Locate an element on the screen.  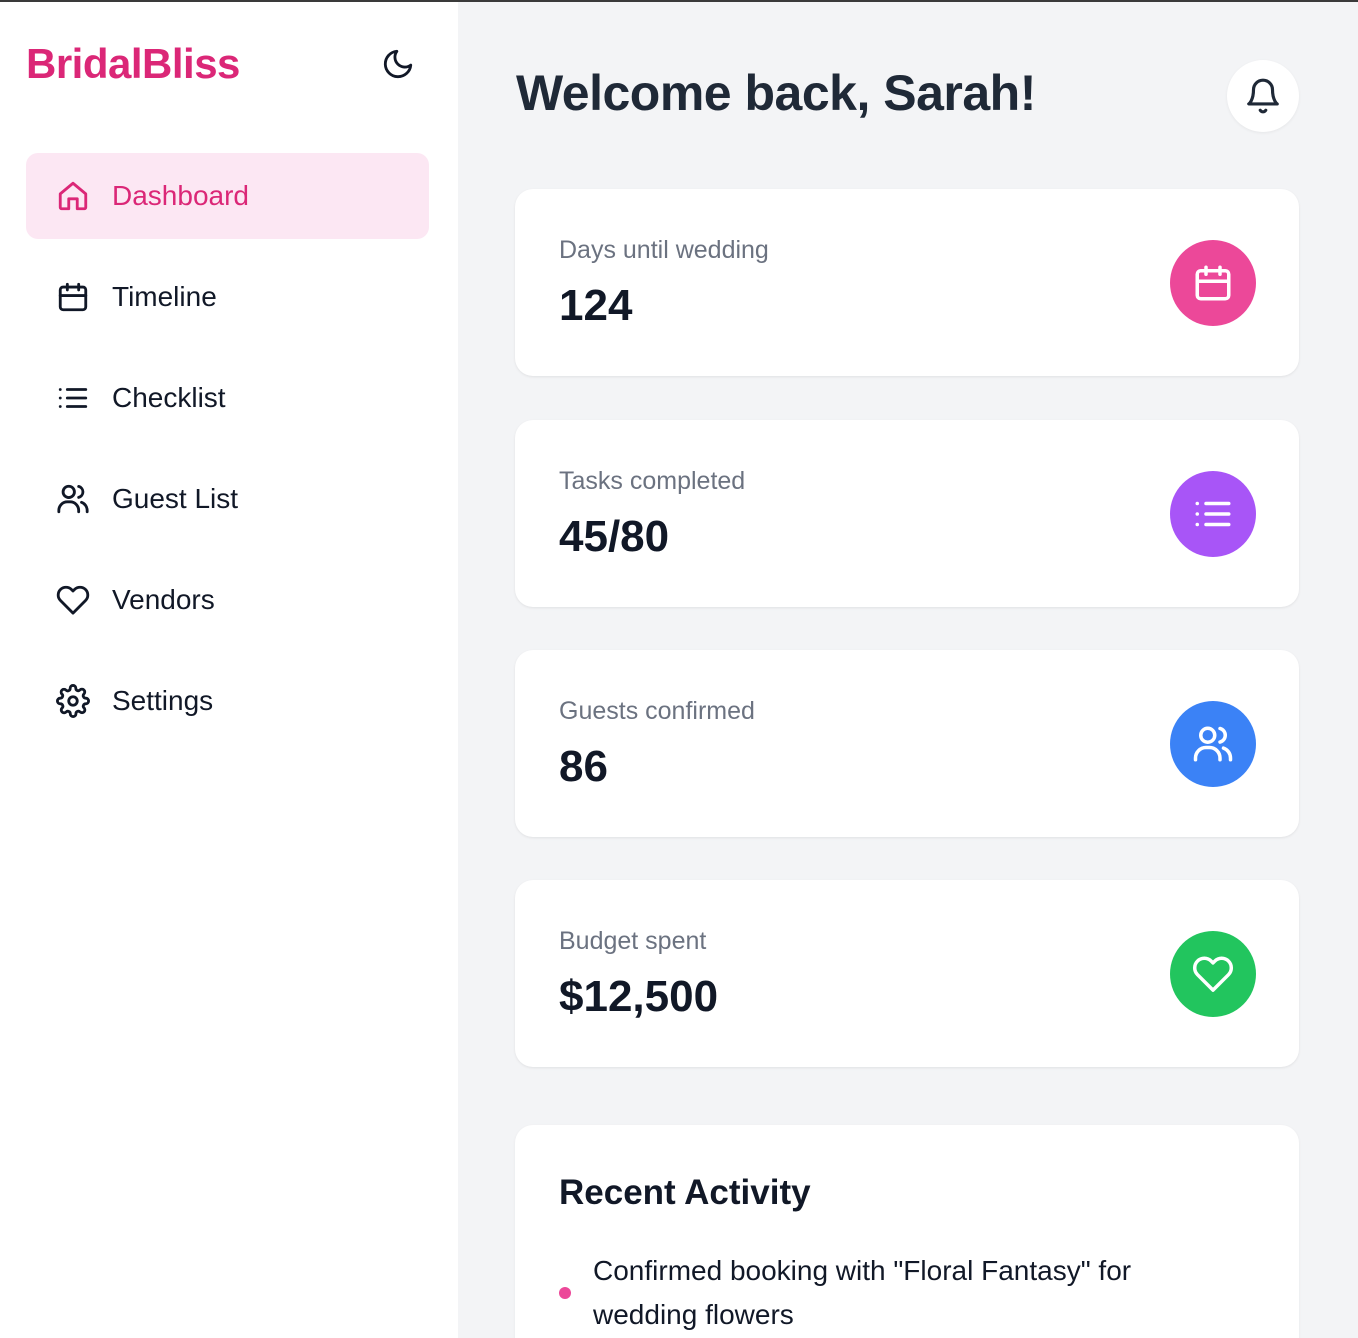
sidebar-item-label: Dashboard is located at coordinates (180, 195).